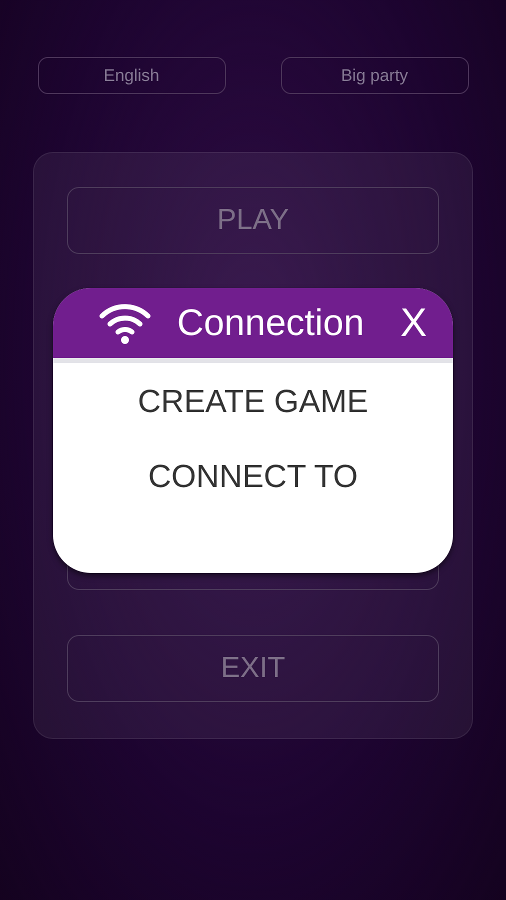  Describe the element at coordinates (253, 401) in the screenshot. I see `dialog-option: CREATE GAME` at that location.